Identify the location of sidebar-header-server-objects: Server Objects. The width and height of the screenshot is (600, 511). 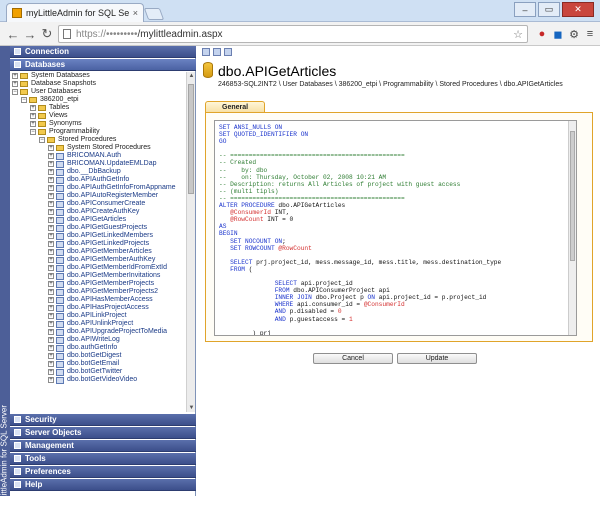
(103, 433).